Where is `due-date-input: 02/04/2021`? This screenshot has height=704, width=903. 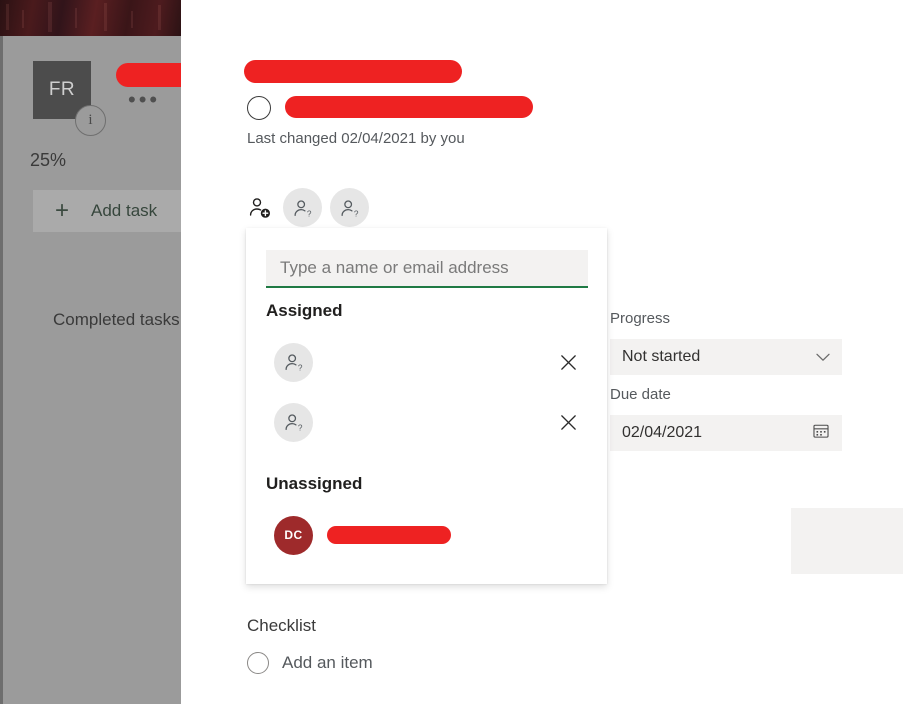
due-date-input: 02/04/2021 is located at coordinates (726, 433).